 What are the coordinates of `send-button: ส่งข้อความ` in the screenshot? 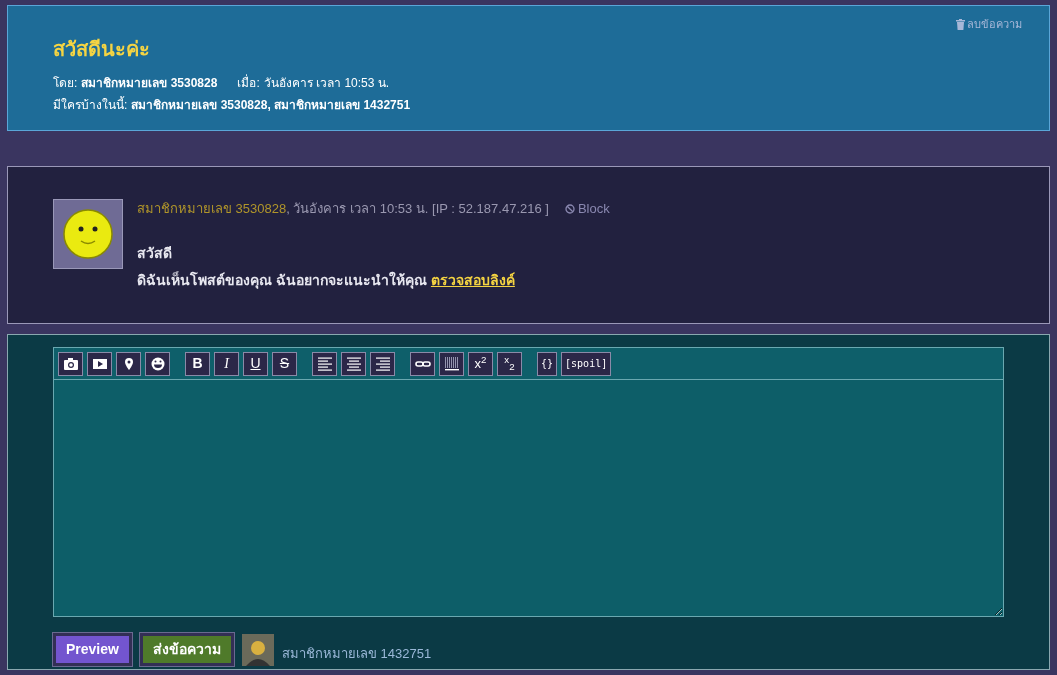 It's located at (186, 649).